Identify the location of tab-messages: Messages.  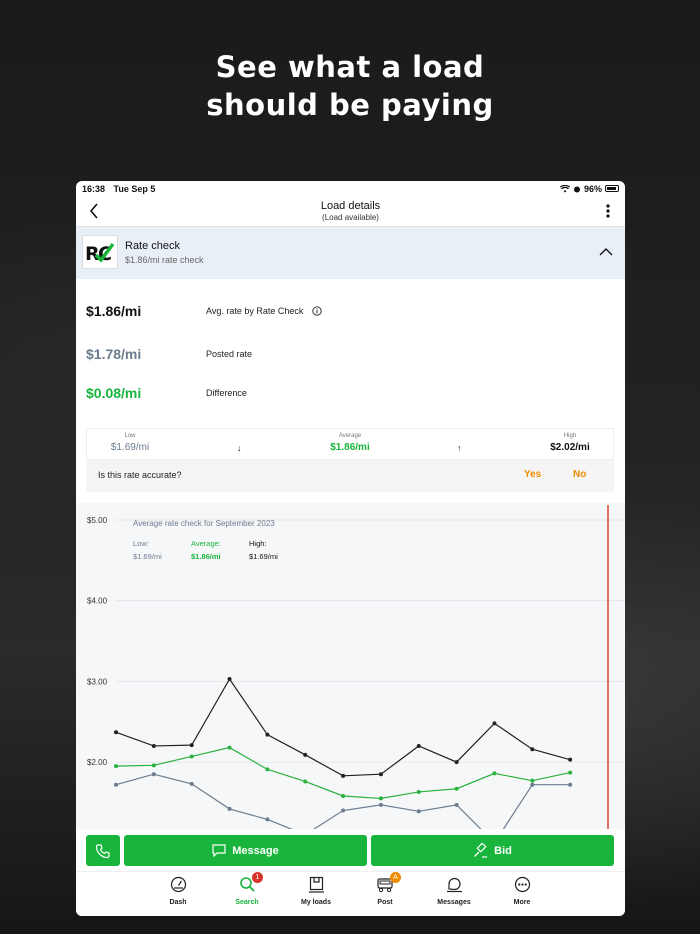
(454, 891).